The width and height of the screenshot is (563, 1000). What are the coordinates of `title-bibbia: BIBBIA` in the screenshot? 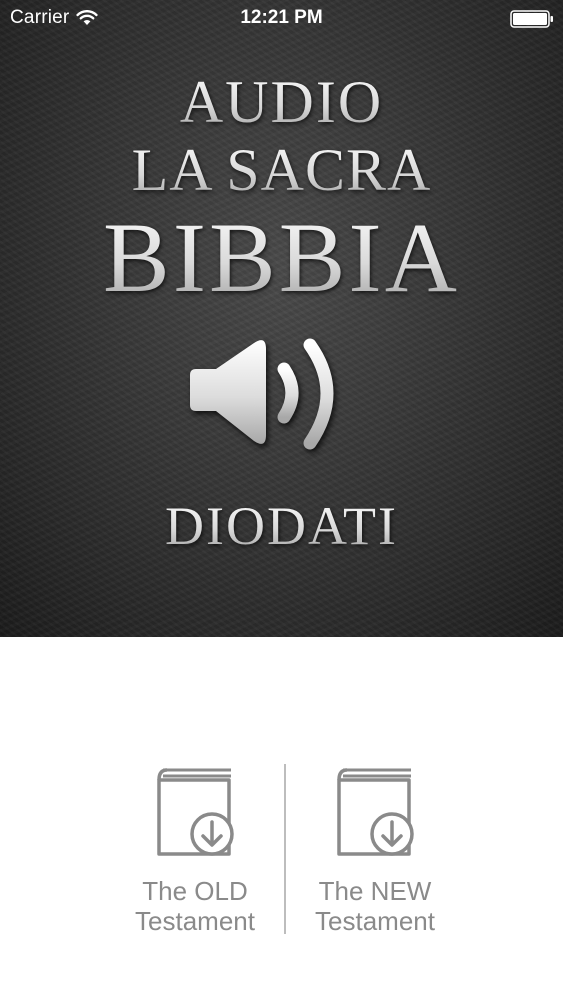 It's located at (281, 257).